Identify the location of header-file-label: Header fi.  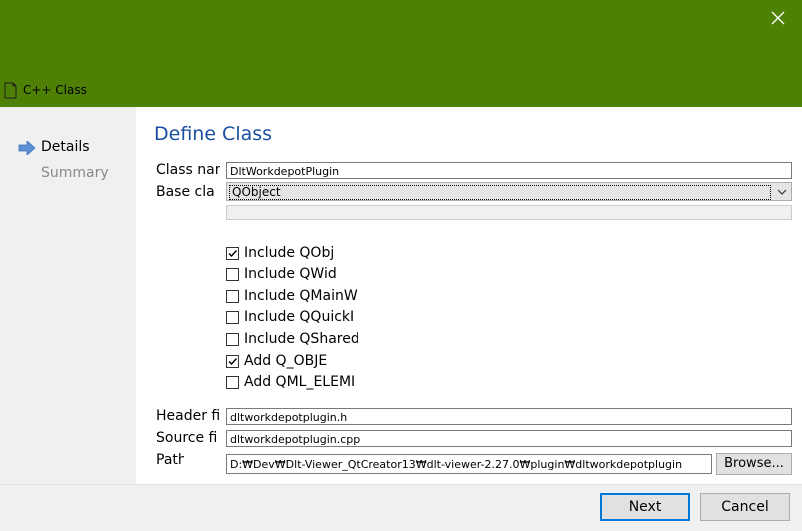
(188, 416).